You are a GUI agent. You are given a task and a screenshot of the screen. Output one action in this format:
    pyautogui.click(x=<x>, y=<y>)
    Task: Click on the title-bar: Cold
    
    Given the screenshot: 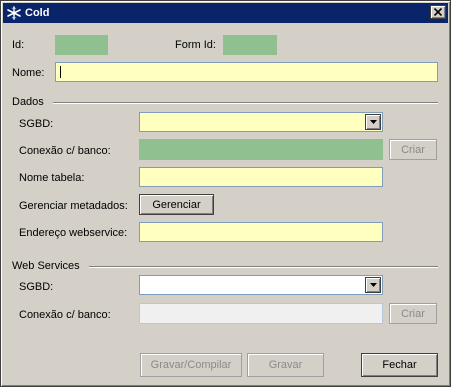 What is the action you would take?
    pyautogui.click(x=225, y=13)
    